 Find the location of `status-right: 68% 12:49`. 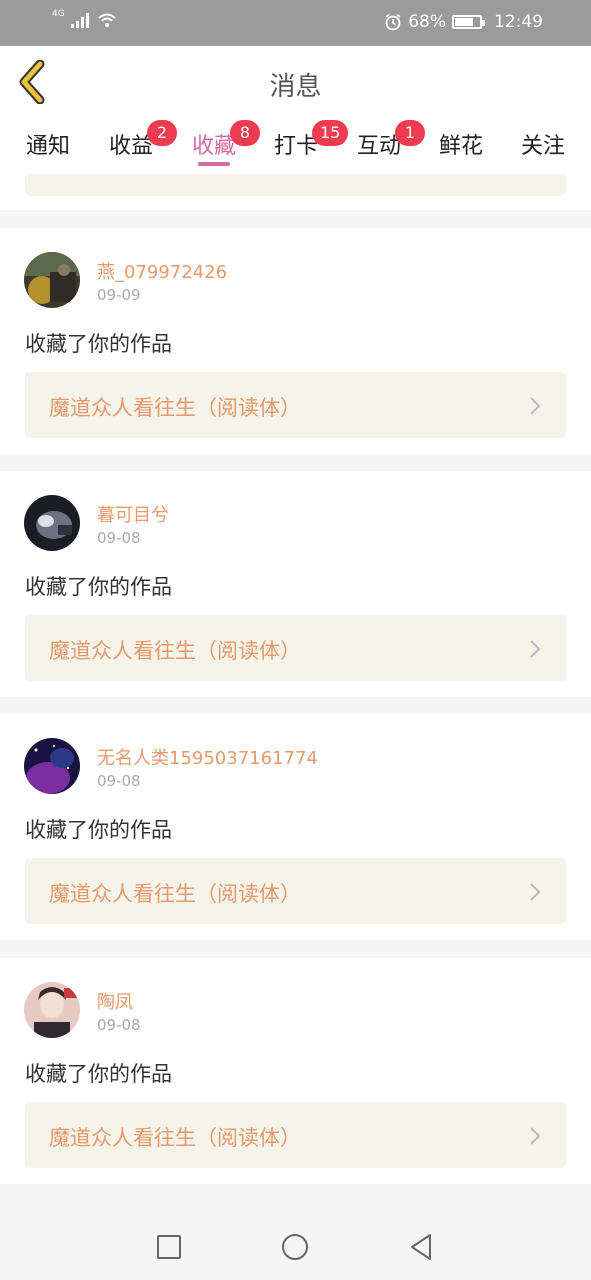

status-right: 68% 12:49 is located at coordinates (463, 22).